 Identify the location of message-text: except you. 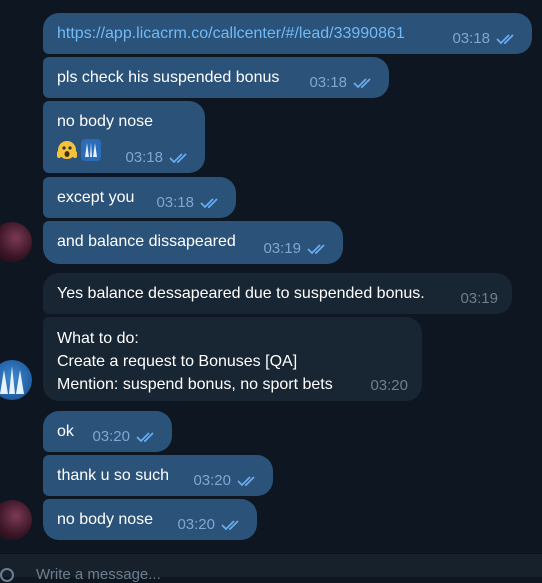
(96, 197).